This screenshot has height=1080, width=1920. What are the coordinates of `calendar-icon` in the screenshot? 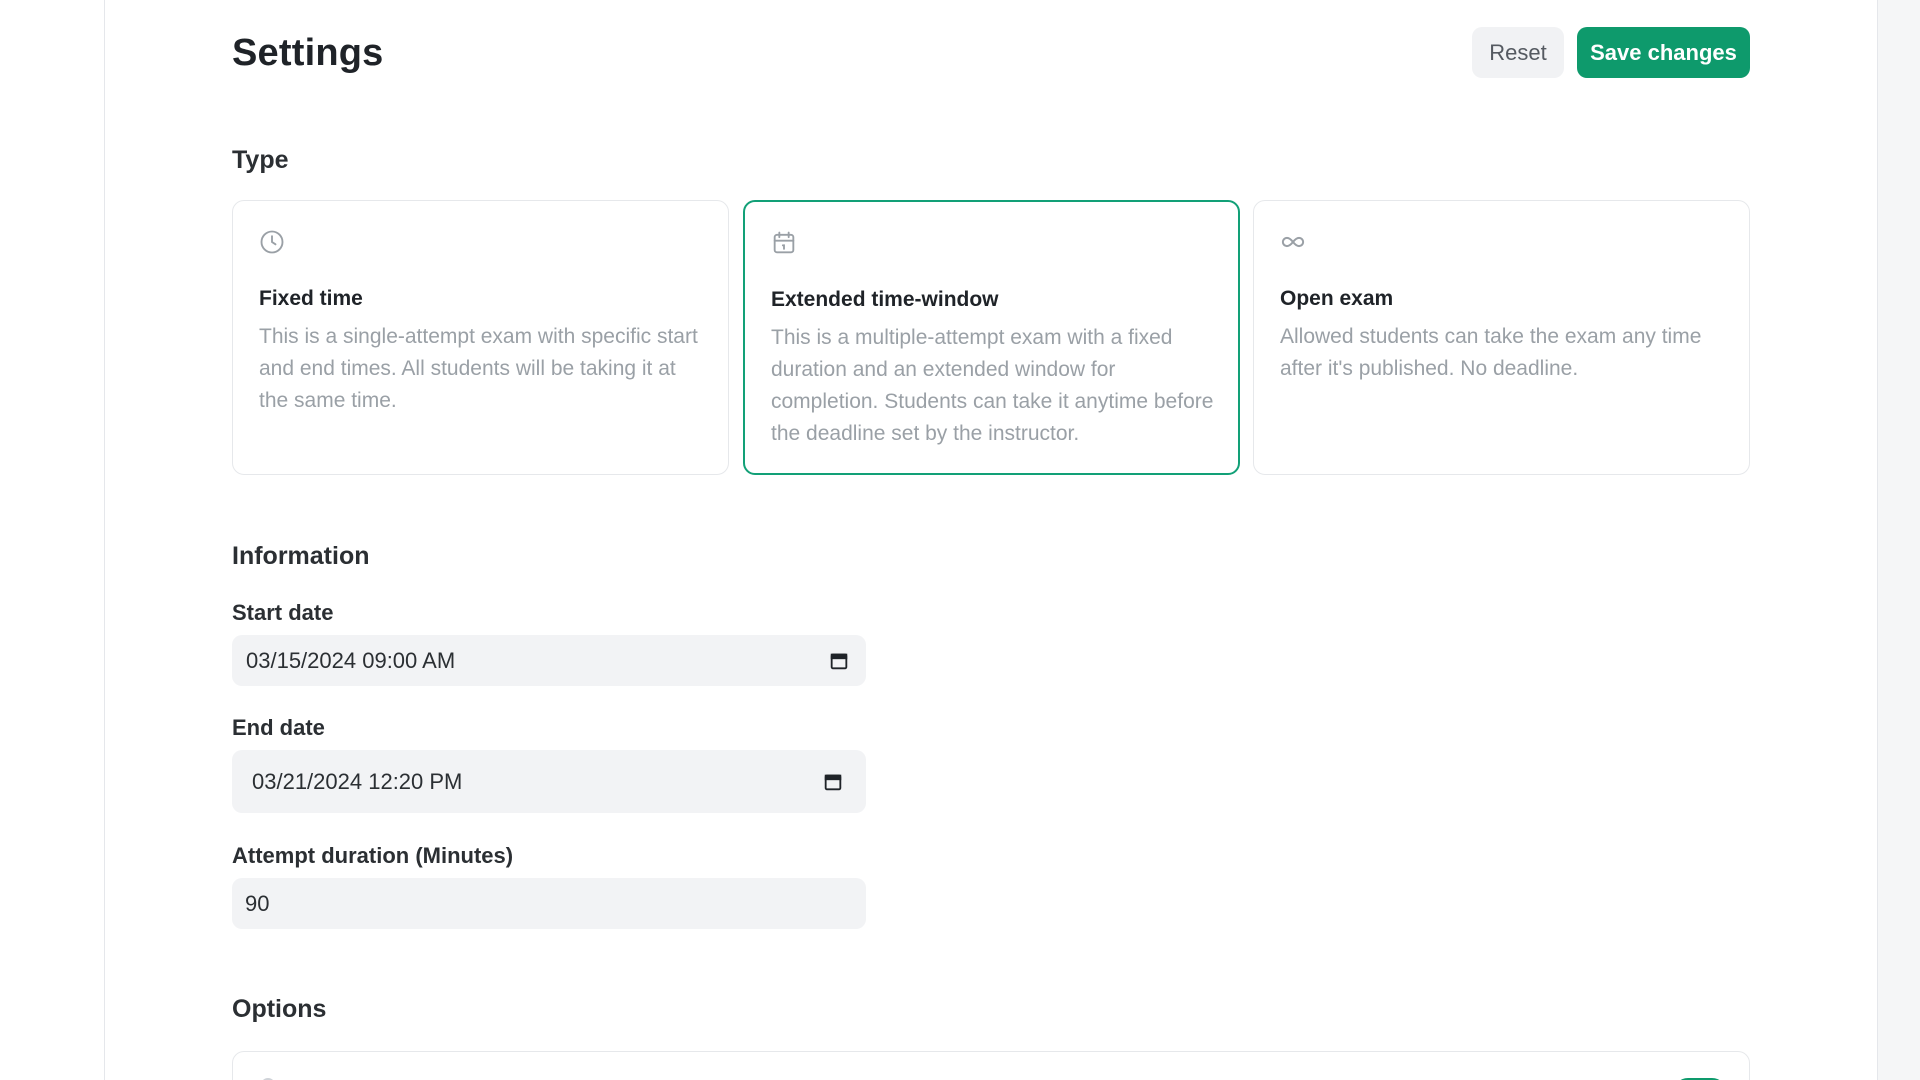 It's located at (784, 242).